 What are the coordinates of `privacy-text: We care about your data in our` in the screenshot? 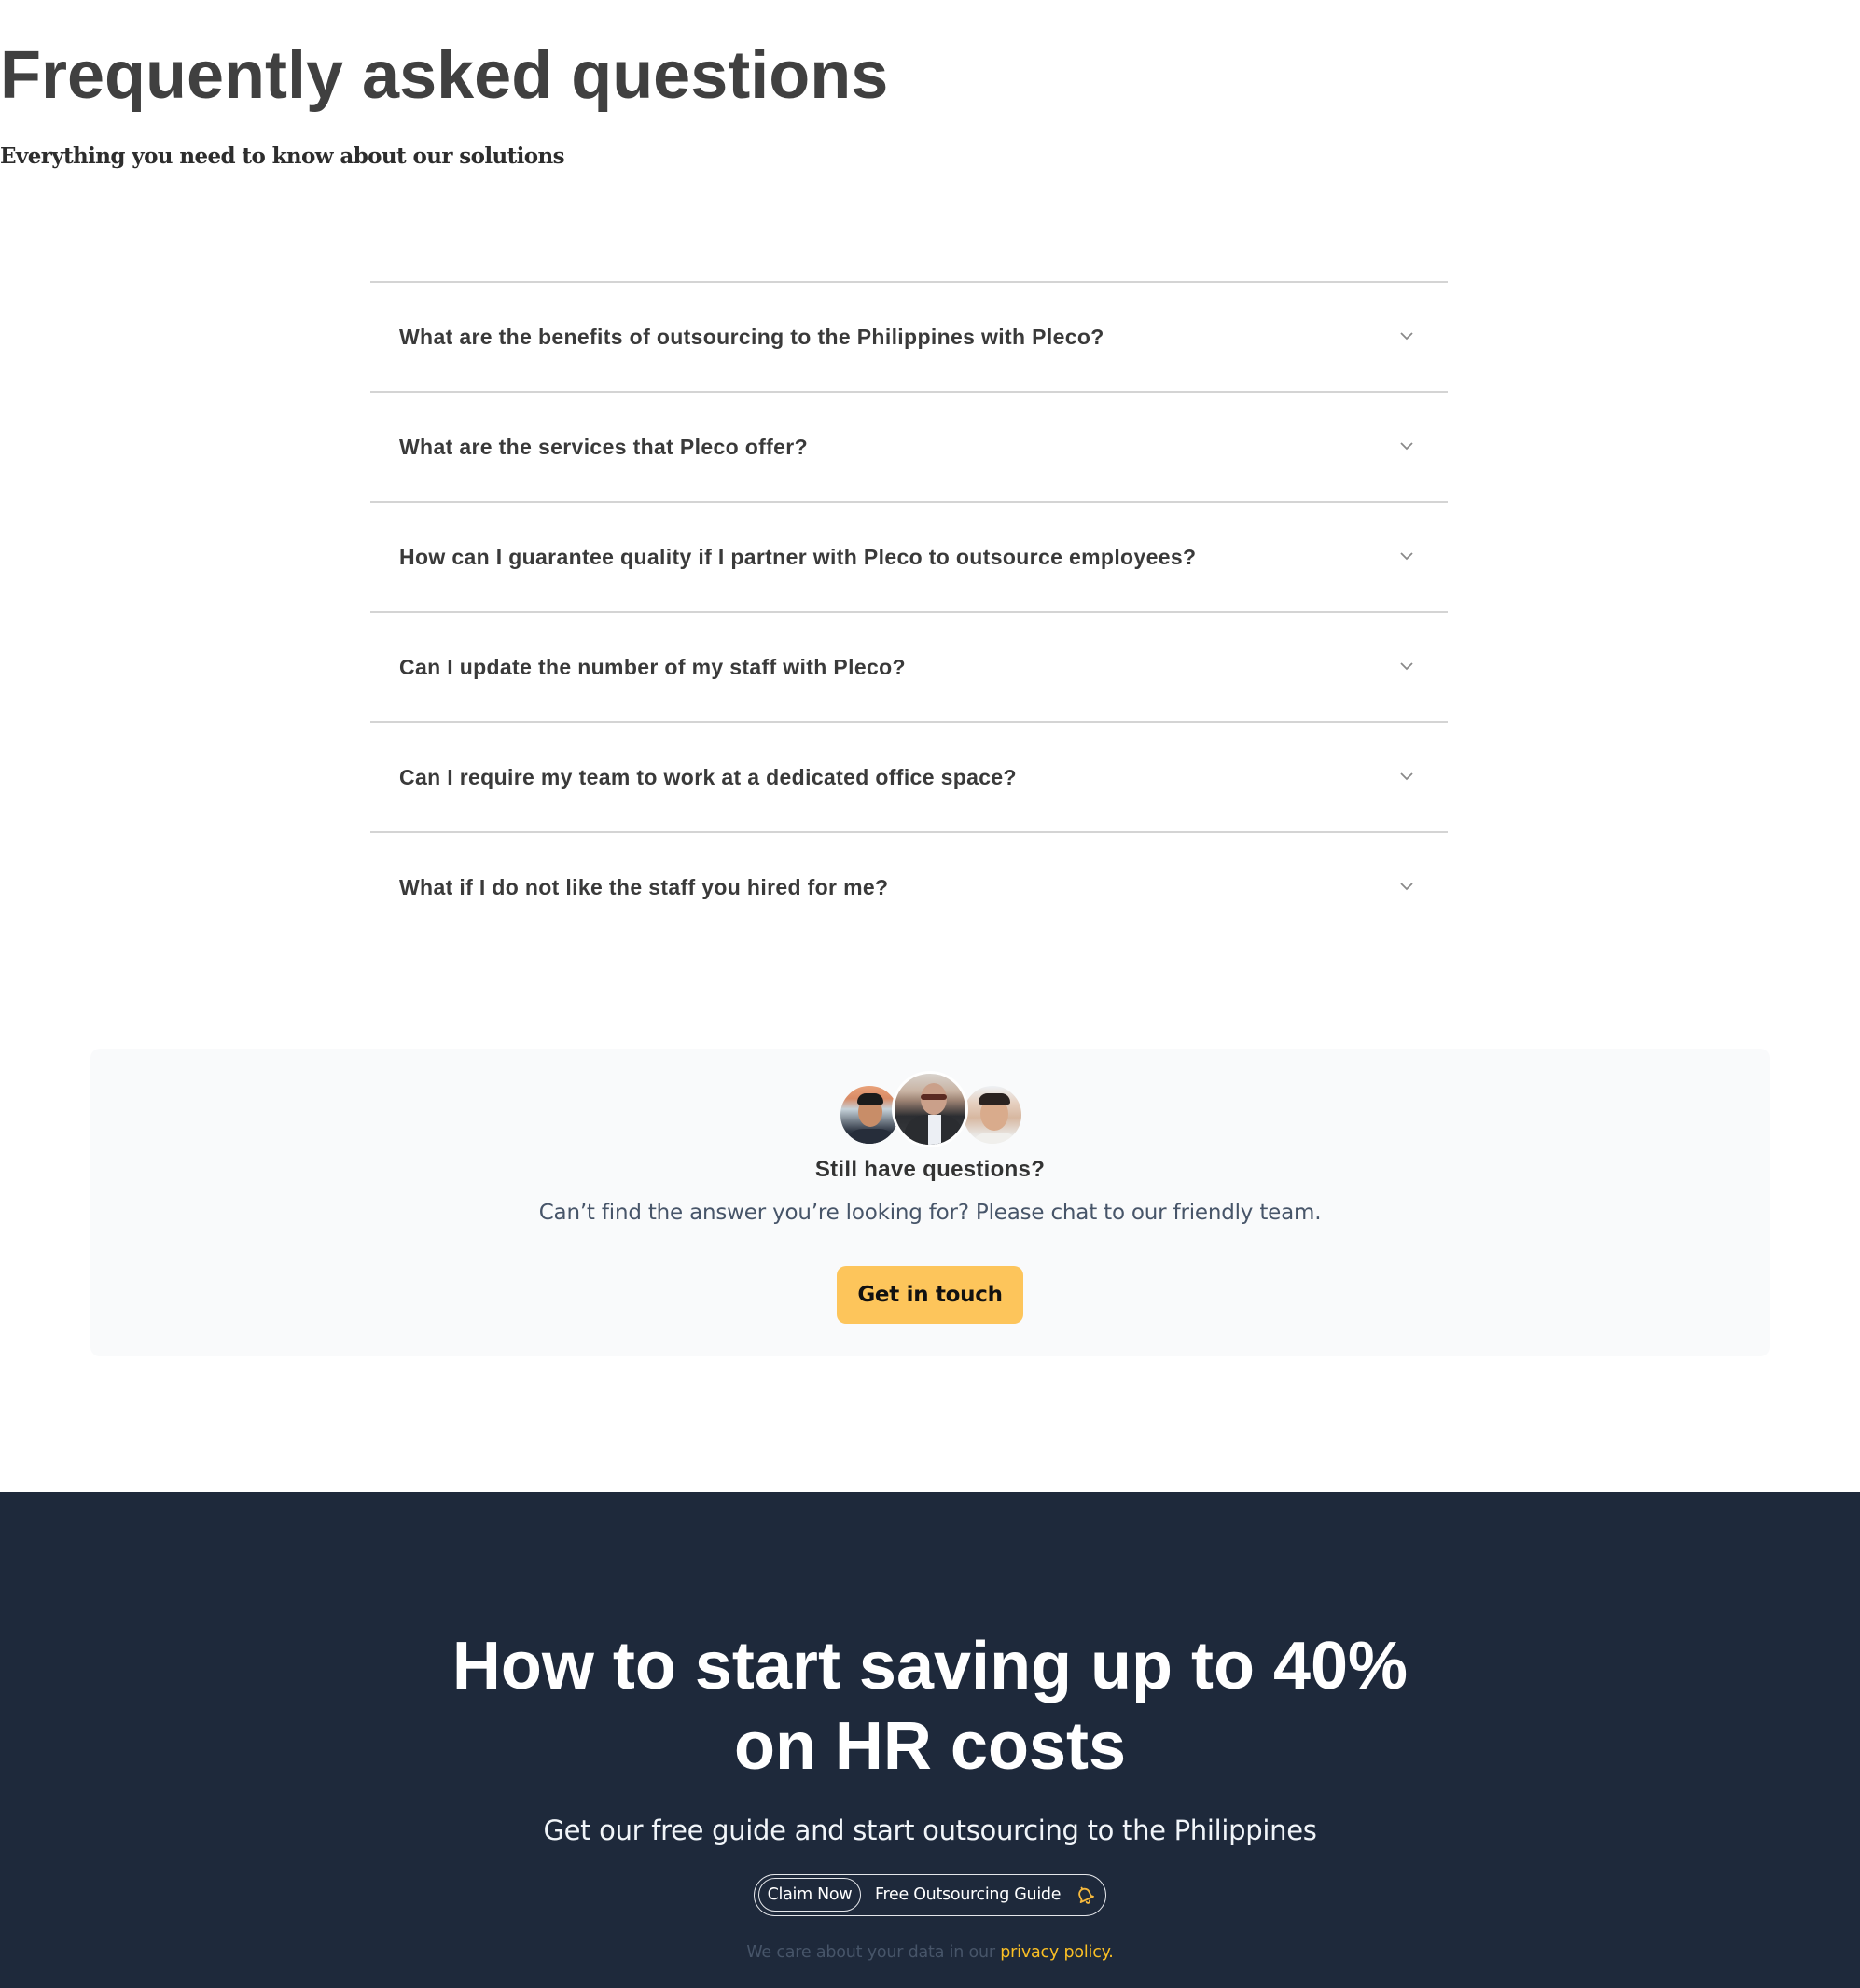 It's located at (873, 1953).